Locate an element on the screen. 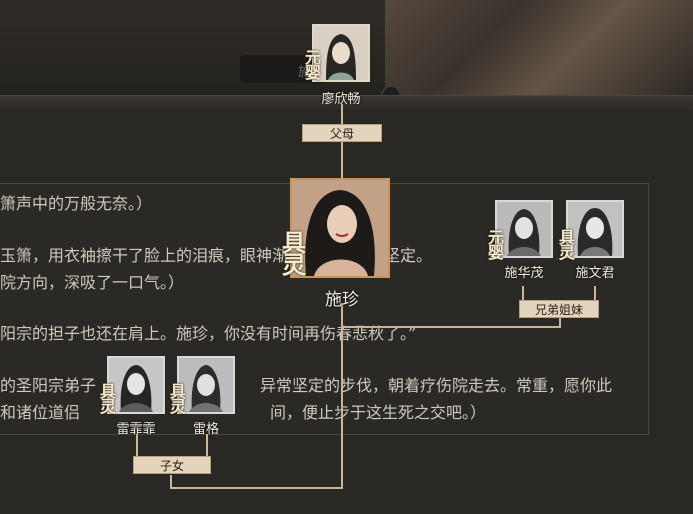  parent-name: 廖欣畅 is located at coordinates (341, 99).